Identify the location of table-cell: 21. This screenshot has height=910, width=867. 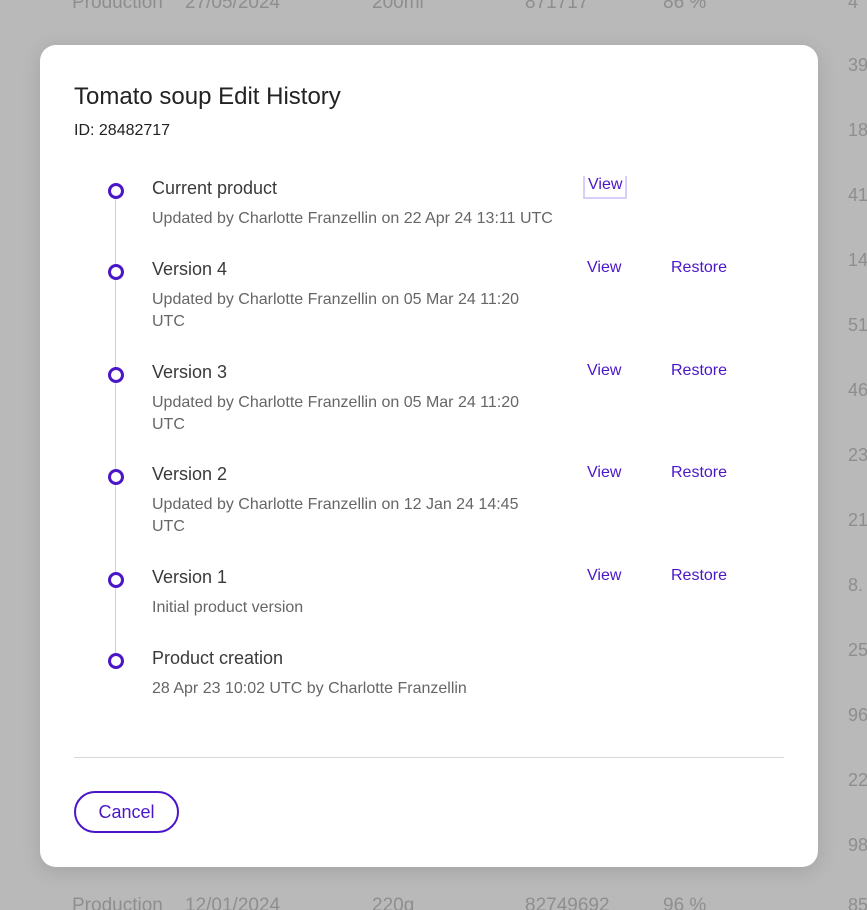
(857, 520).